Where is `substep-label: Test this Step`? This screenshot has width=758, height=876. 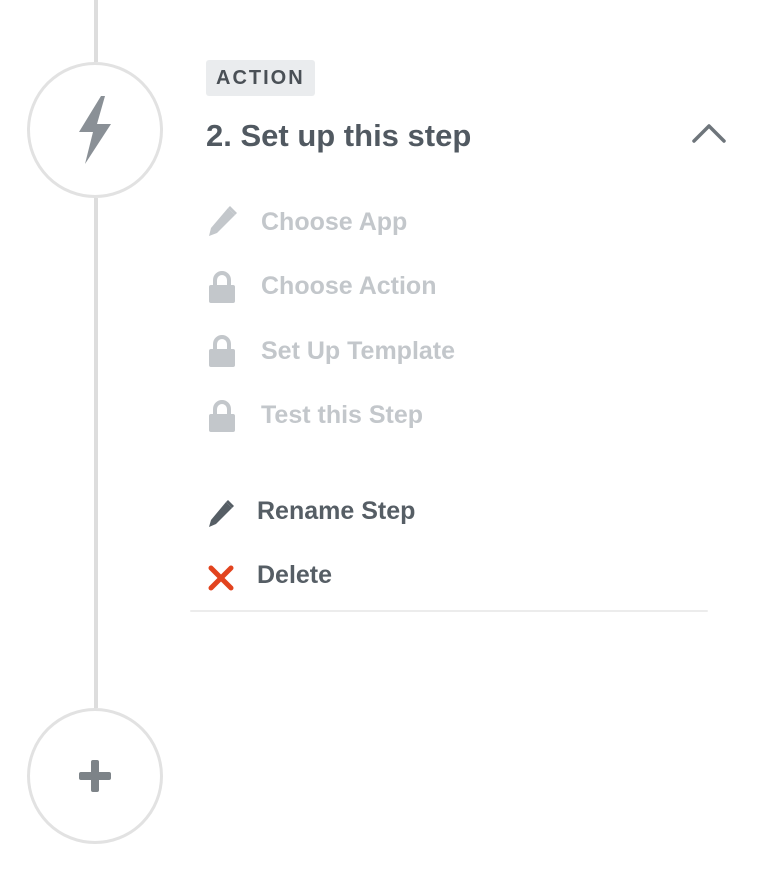
substep-label: Test this Step is located at coordinates (342, 415).